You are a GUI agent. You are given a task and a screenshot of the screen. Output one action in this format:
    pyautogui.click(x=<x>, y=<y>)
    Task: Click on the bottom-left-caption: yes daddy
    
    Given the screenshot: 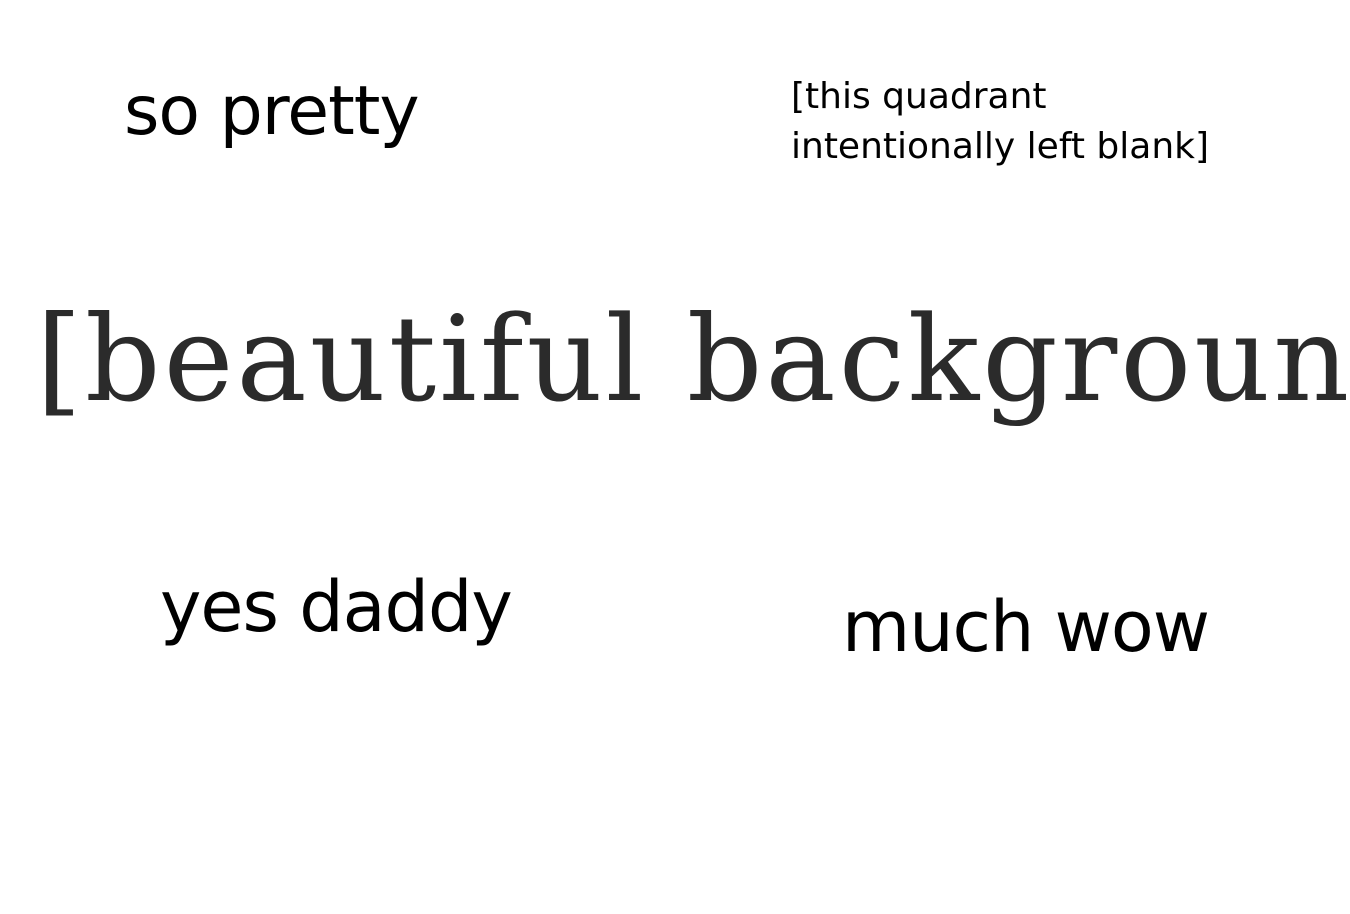 What is the action you would take?
    pyautogui.click(x=336, y=607)
    